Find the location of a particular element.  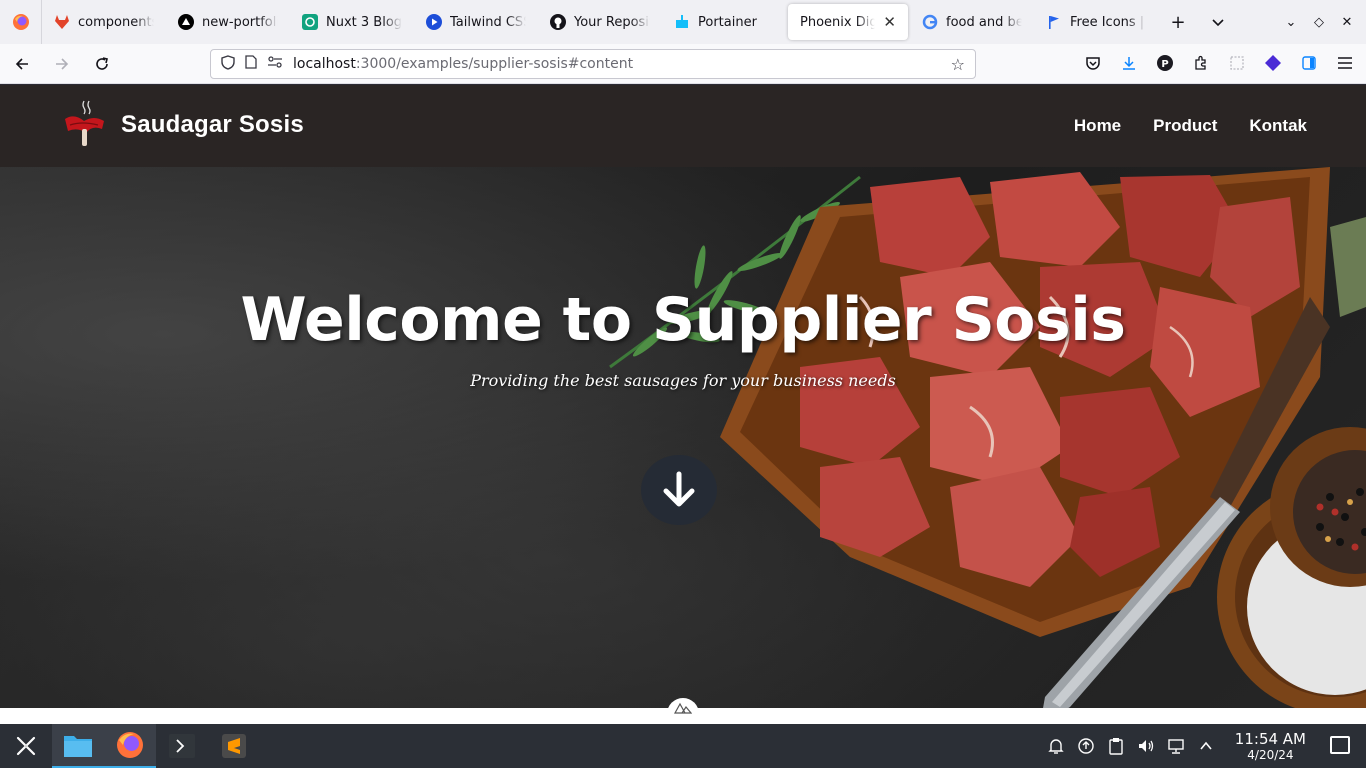

close-tab-icon: ✕ is located at coordinates (889, 22).